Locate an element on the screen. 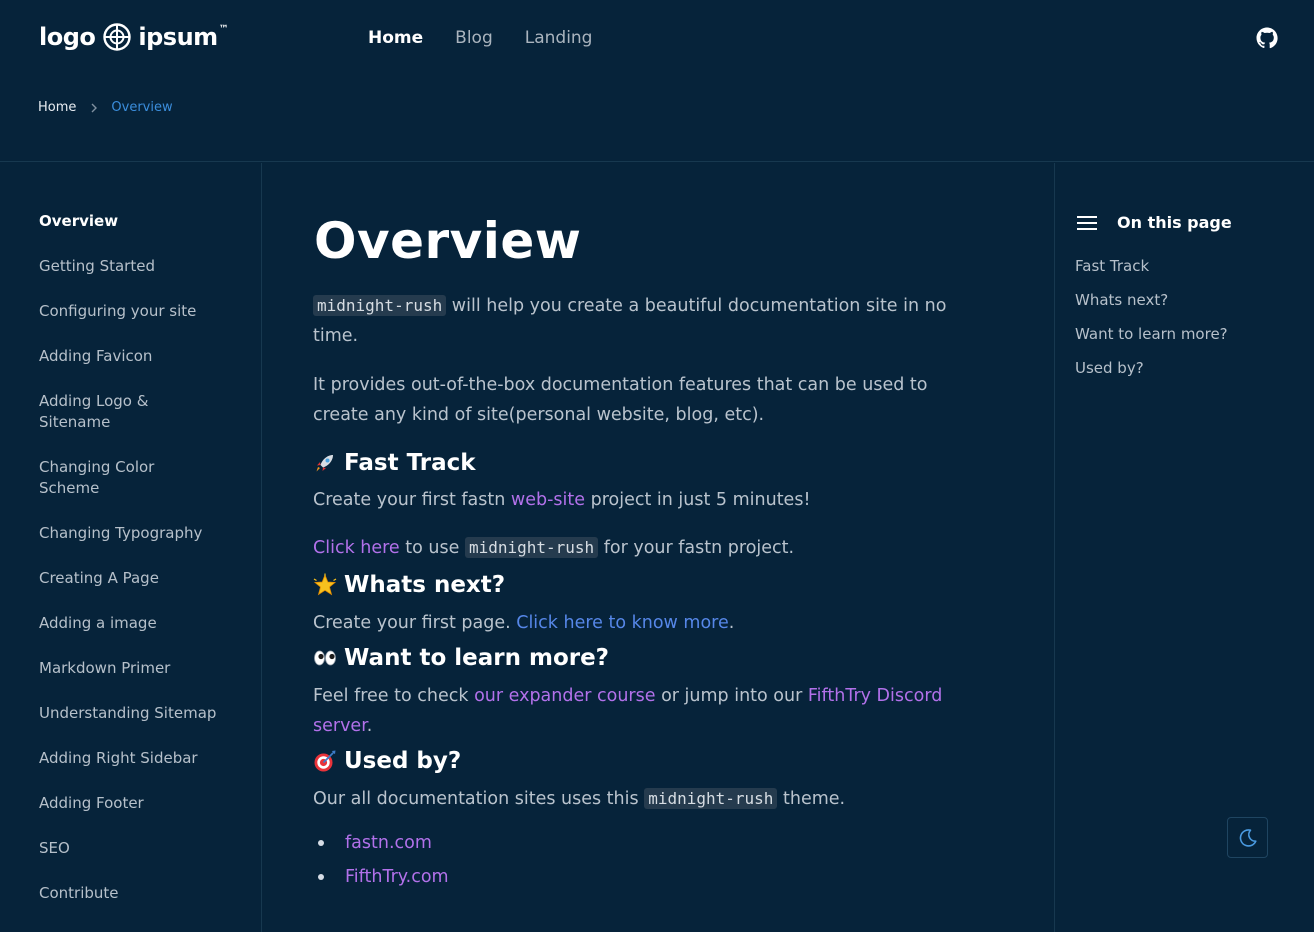 The height and width of the screenshot is (932, 1314). heading-used-by: Used by? is located at coordinates (387, 761).